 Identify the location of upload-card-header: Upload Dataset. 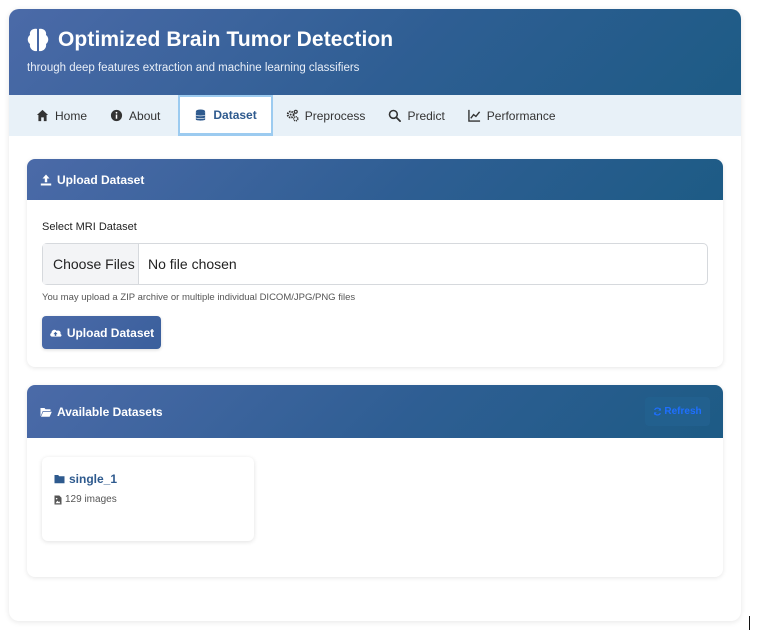
(375, 179).